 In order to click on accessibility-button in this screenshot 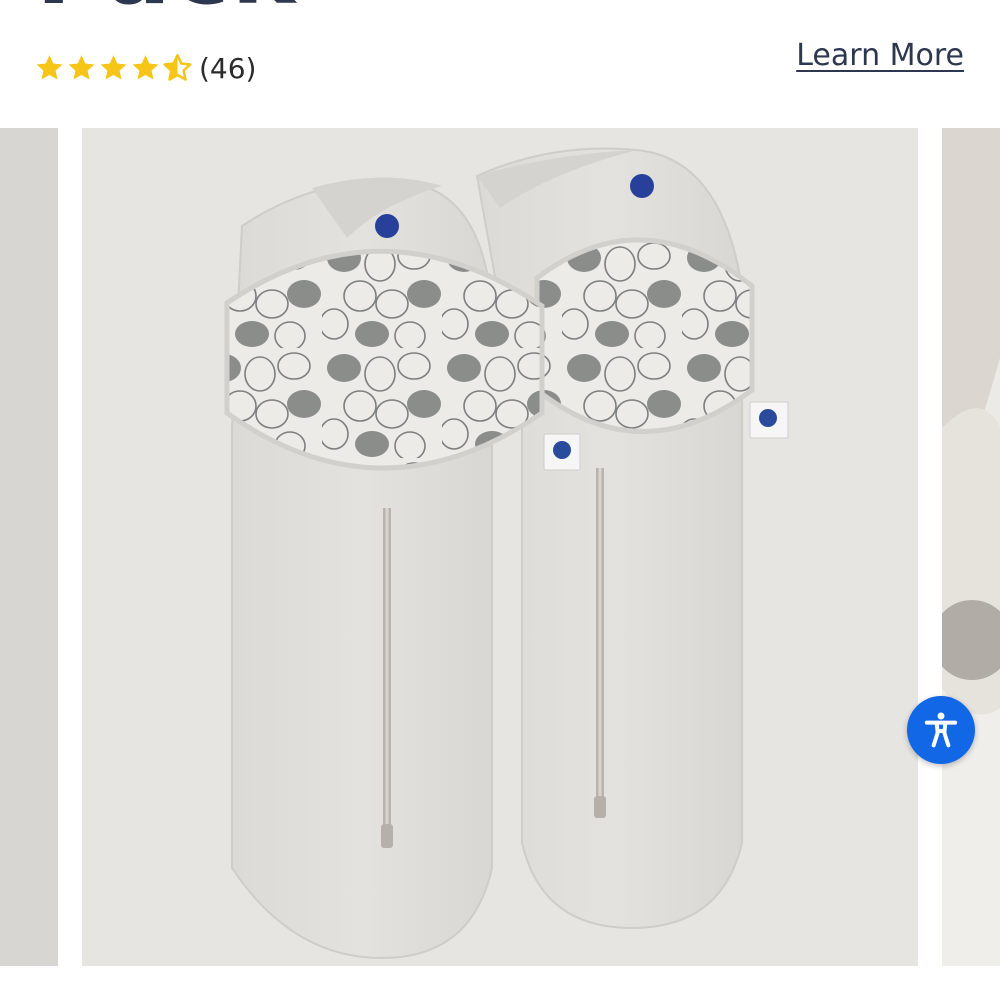, I will do `click(941, 730)`.